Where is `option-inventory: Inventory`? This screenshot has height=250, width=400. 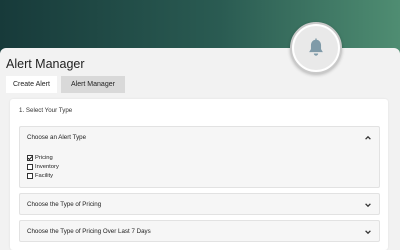 option-inventory: Inventory is located at coordinates (199, 167).